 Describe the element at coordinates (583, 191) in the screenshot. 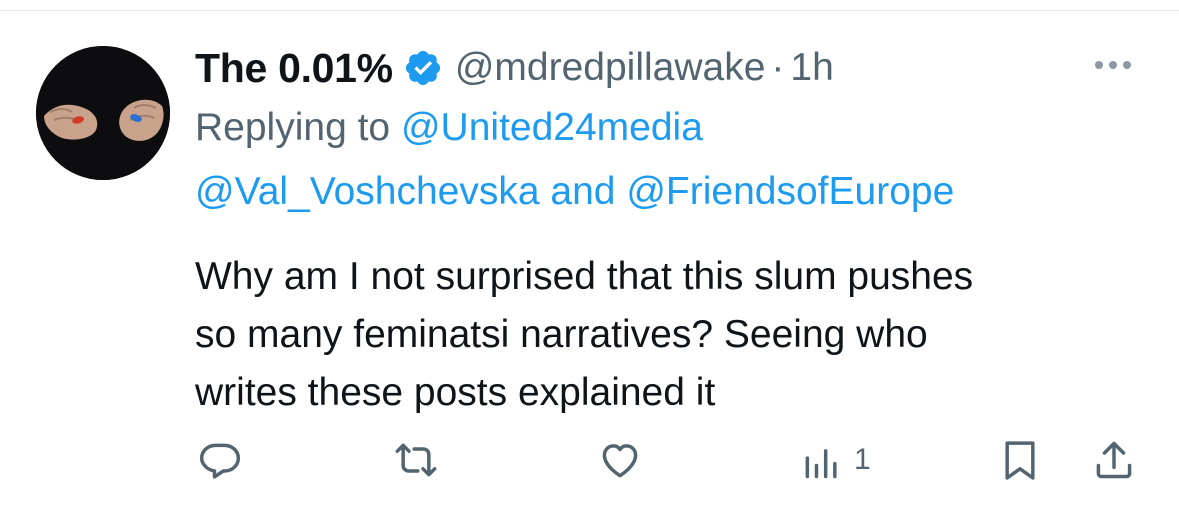

I see `reply-conjunction: and` at that location.